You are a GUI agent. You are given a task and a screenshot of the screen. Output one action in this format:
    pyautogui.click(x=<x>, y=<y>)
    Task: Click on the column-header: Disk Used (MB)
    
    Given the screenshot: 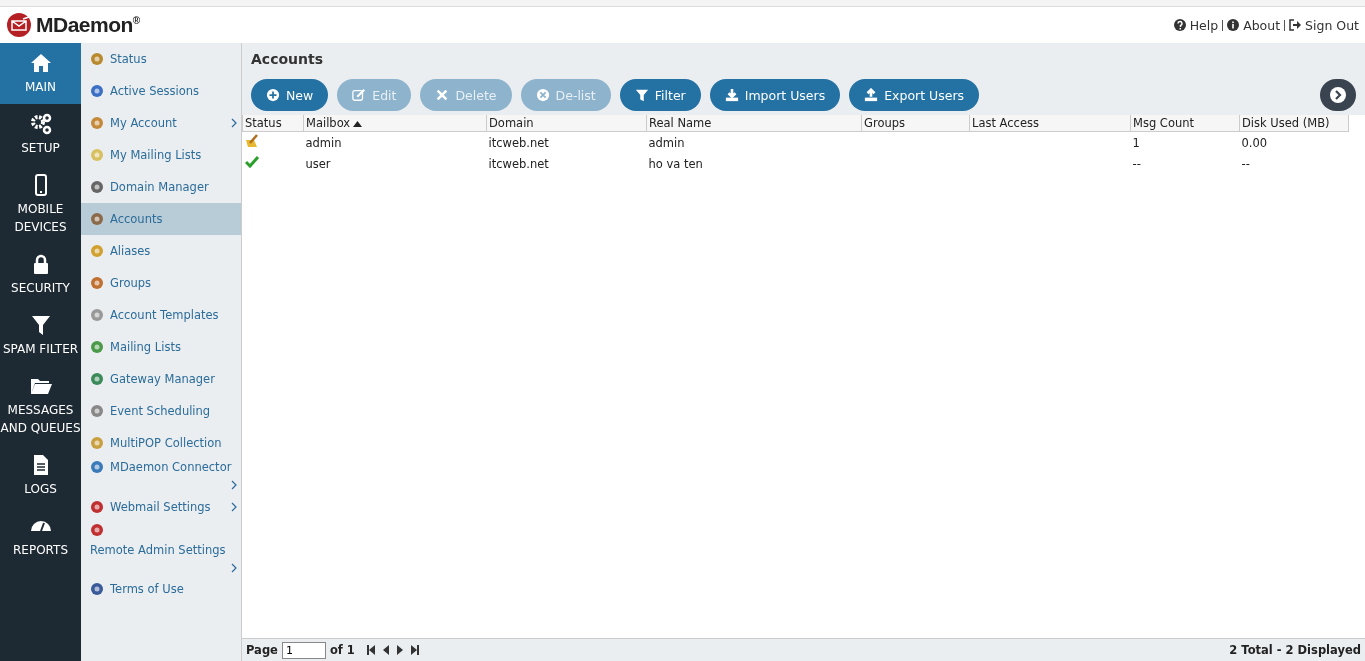 What is the action you would take?
    pyautogui.click(x=1294, y=123)
    